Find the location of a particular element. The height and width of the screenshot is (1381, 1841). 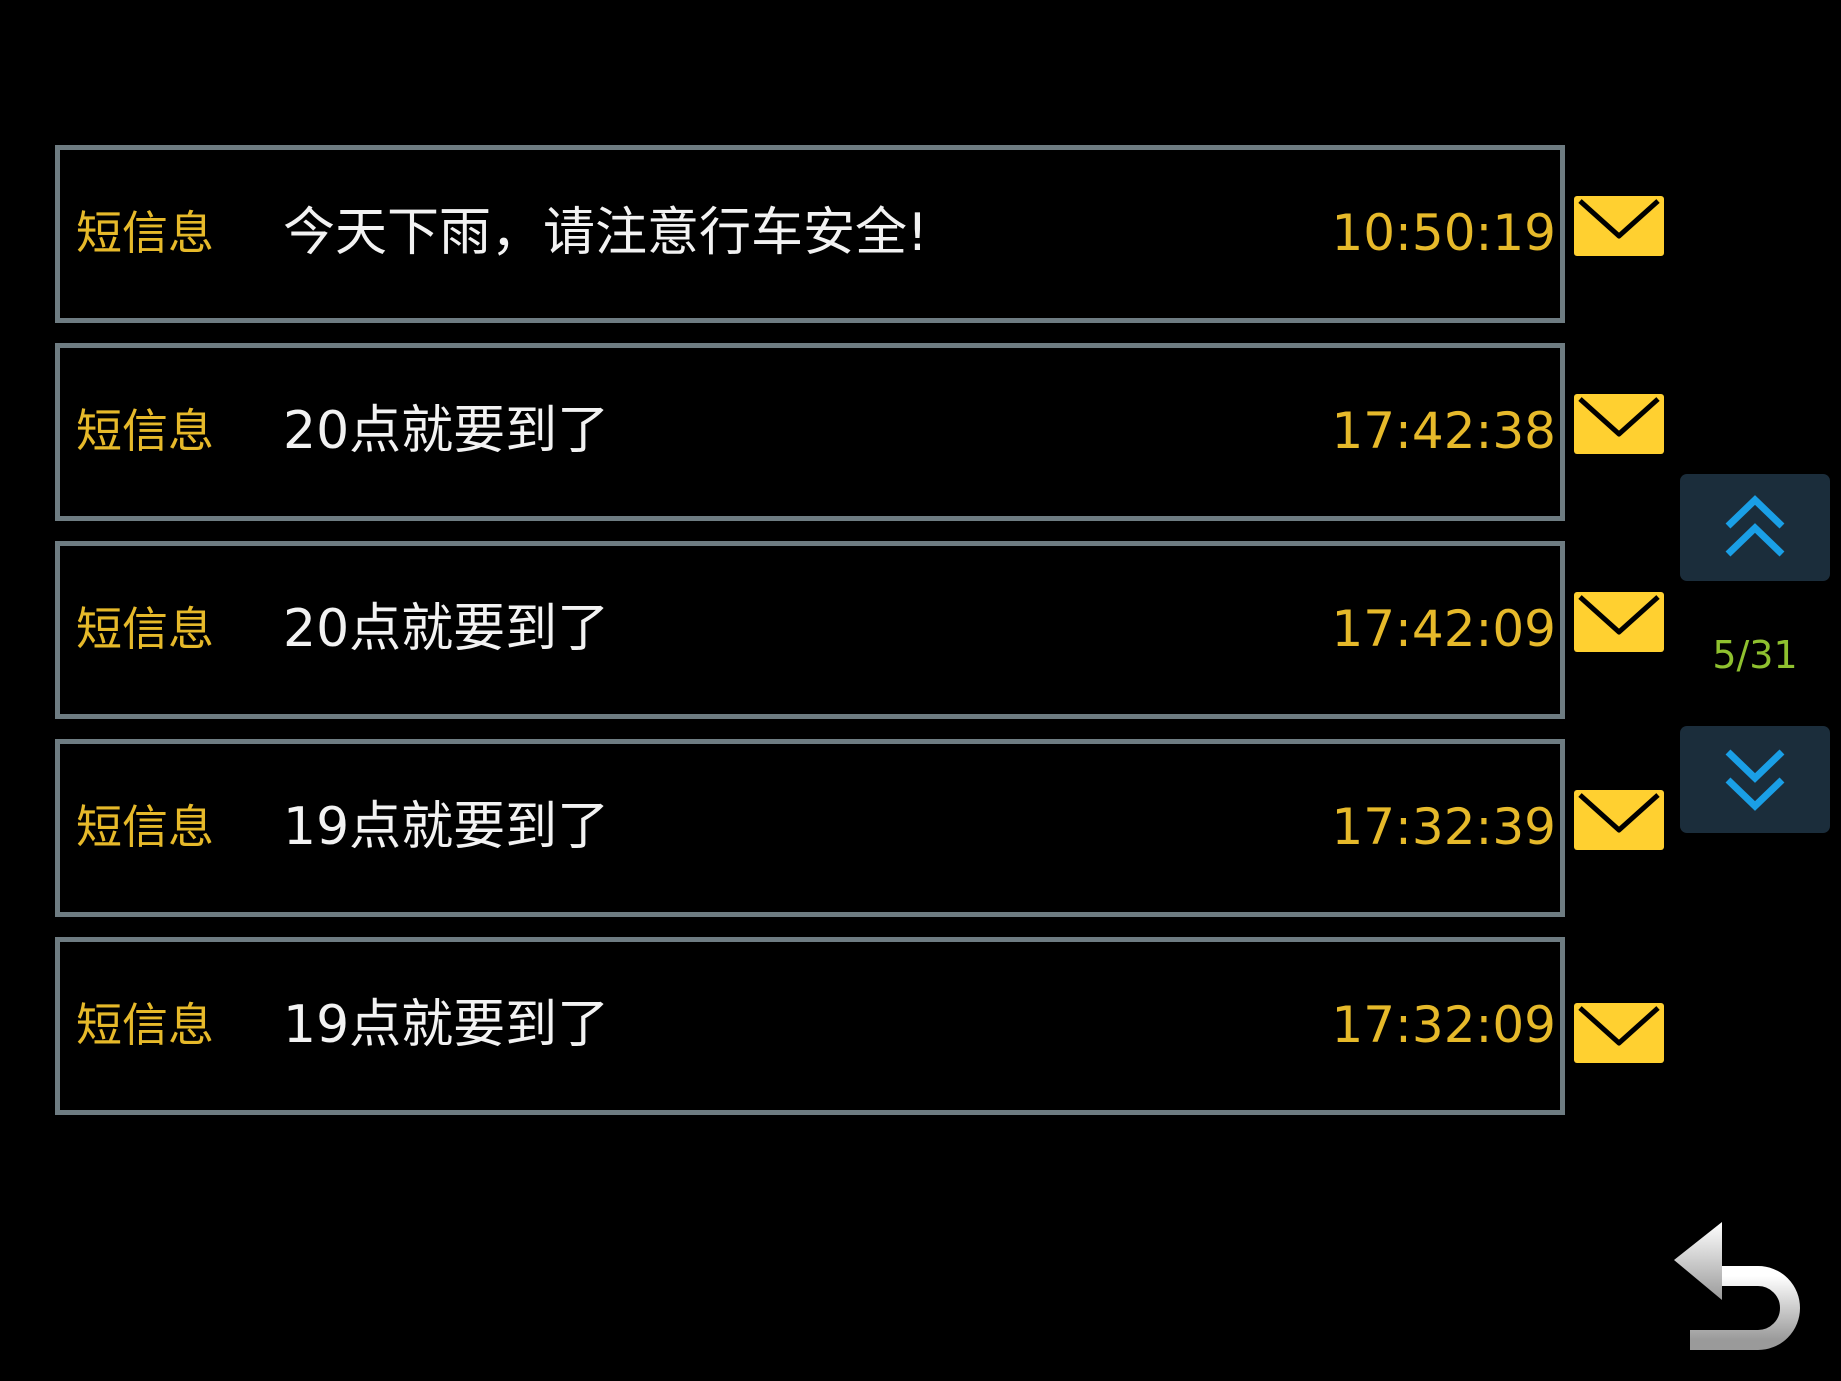

page-down-button is located at coordinates (1755, 779).